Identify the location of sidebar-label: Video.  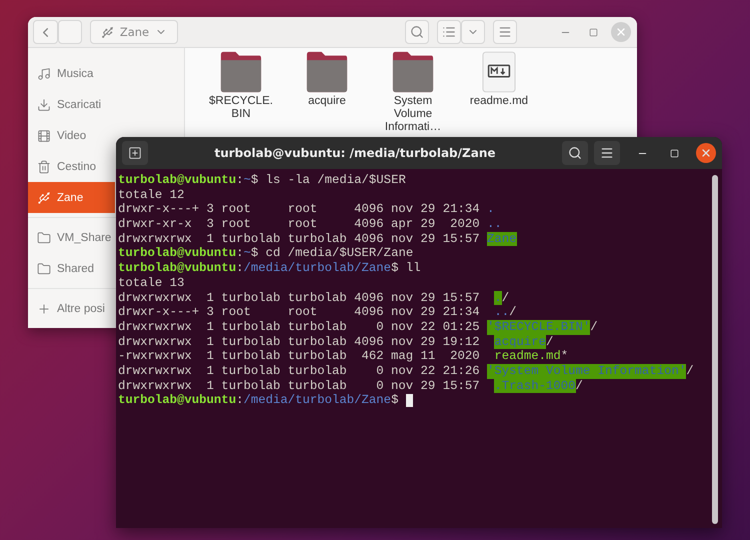
(71, 136).